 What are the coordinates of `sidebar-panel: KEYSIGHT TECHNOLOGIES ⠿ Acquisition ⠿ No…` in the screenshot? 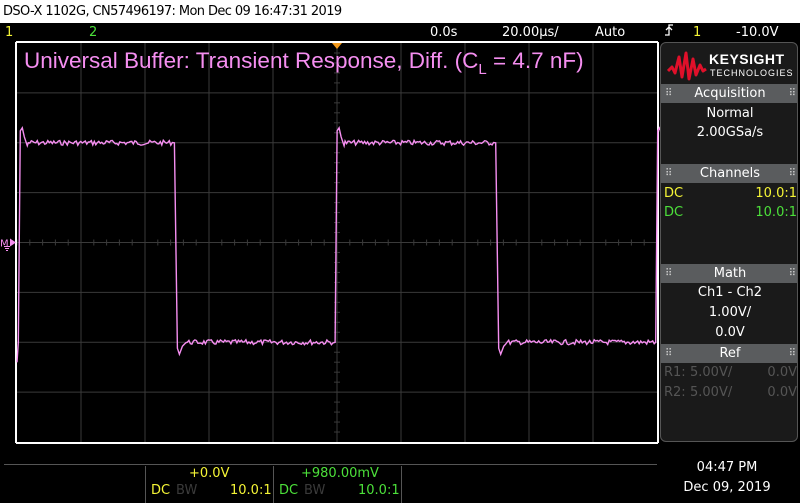 It's located at (729, 242).